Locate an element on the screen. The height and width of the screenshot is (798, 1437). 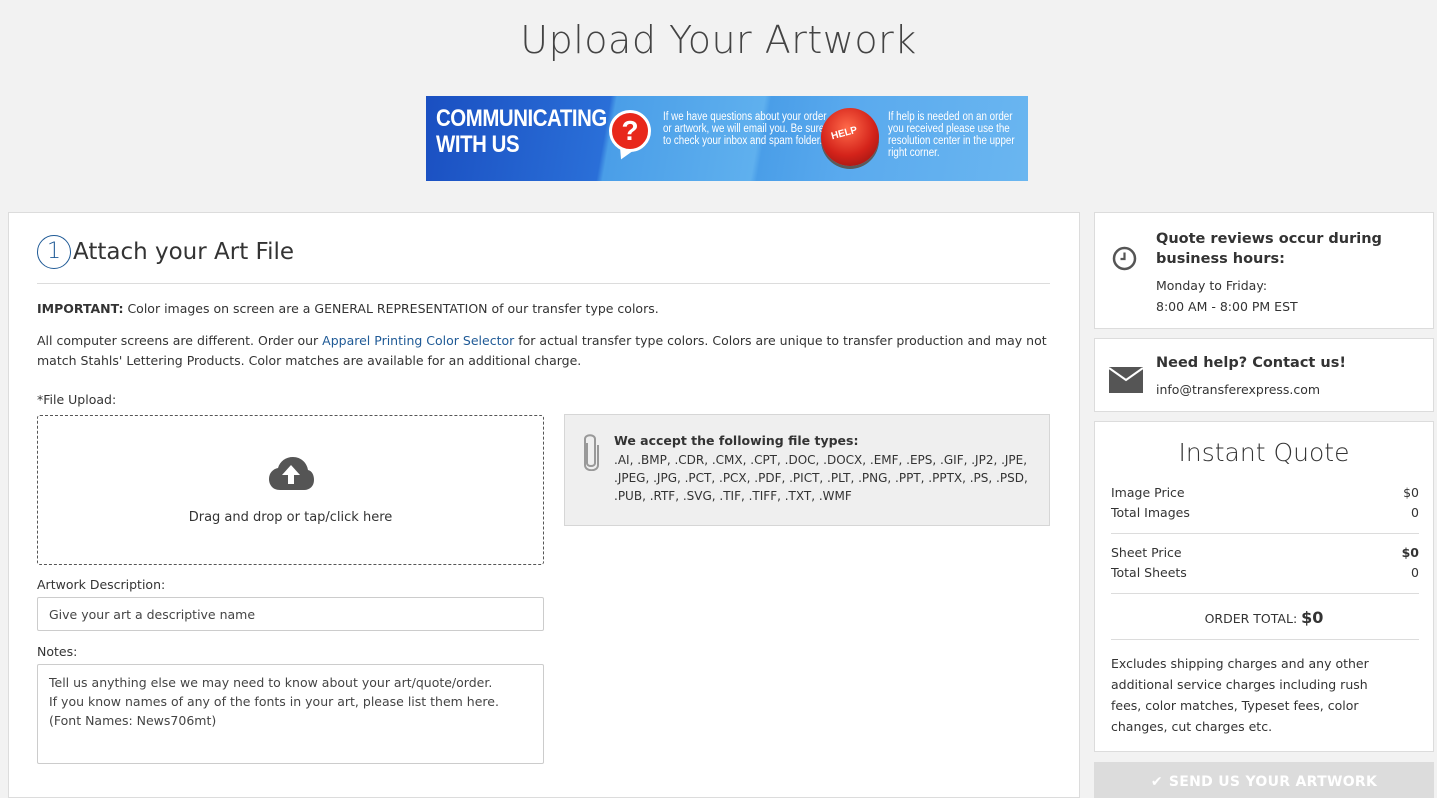
question-icon: ? is located at coordinates (630, 131).